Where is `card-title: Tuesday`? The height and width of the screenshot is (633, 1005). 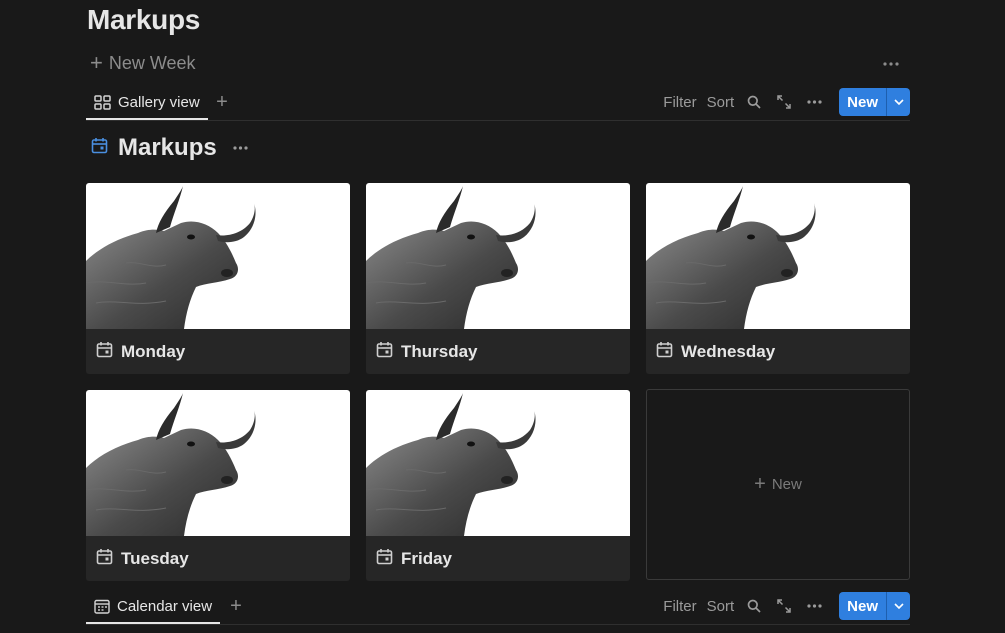
card-title: Tuesday is located at coordinates (218, 558).